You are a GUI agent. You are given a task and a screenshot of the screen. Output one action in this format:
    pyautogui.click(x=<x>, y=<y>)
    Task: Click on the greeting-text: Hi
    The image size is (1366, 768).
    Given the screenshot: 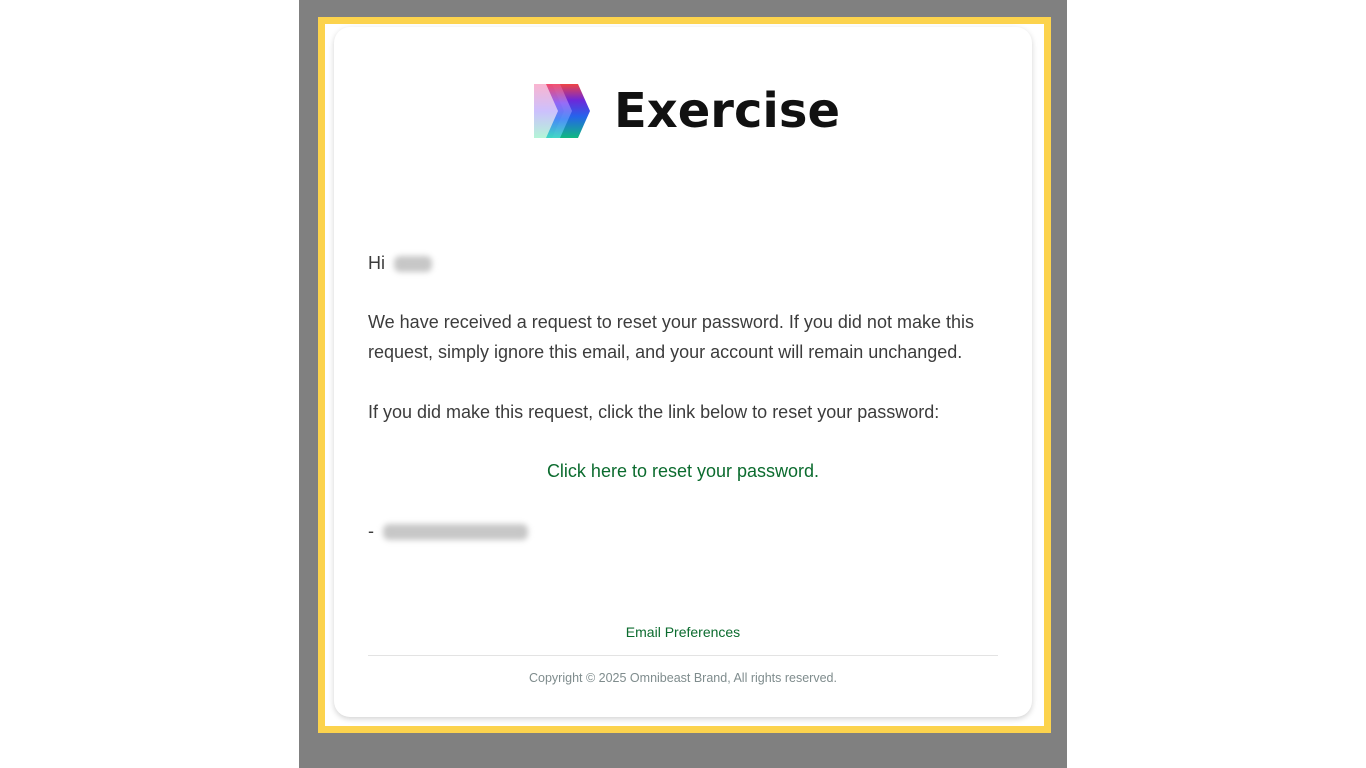 What is the action you would take?
    pyautogui.click(x=376, y=263)
    